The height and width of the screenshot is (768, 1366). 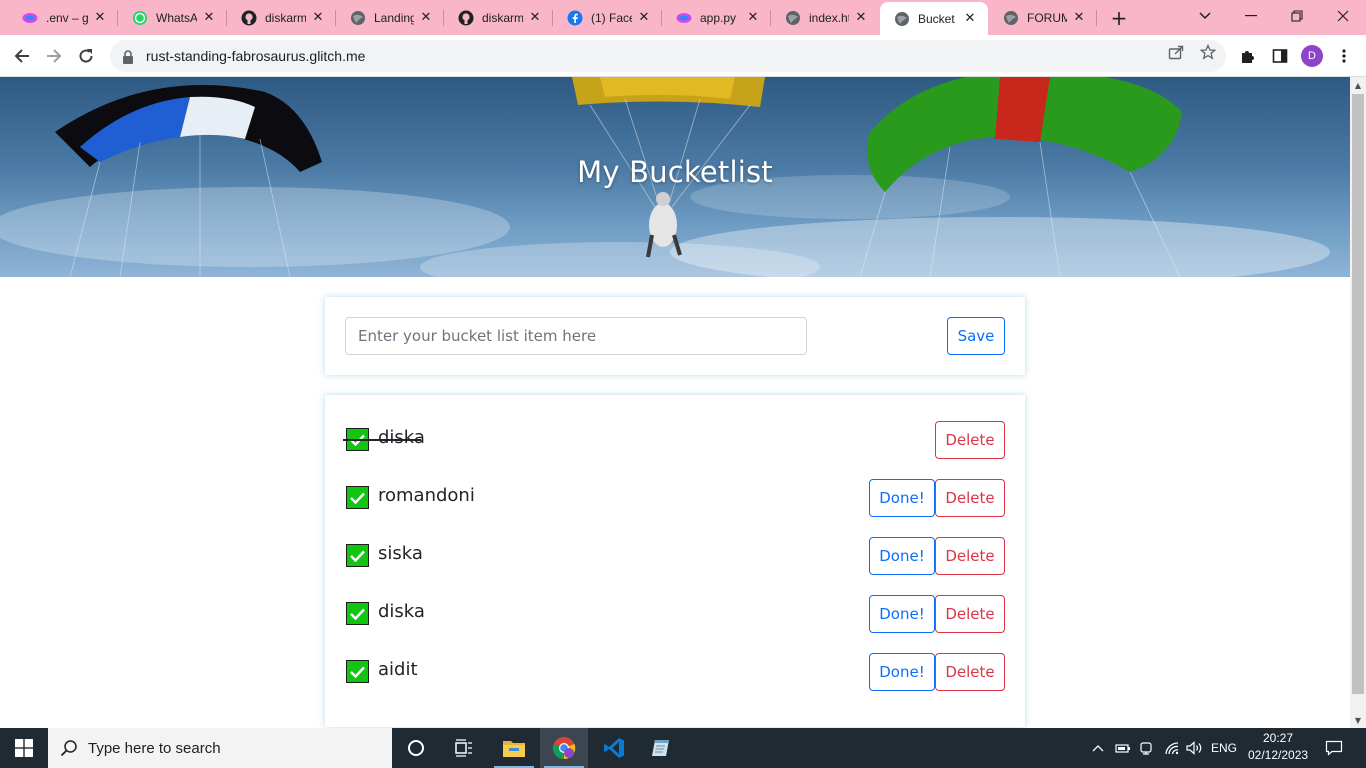 I want to click on notification-speech-icon, so click(x=1334, y=748).